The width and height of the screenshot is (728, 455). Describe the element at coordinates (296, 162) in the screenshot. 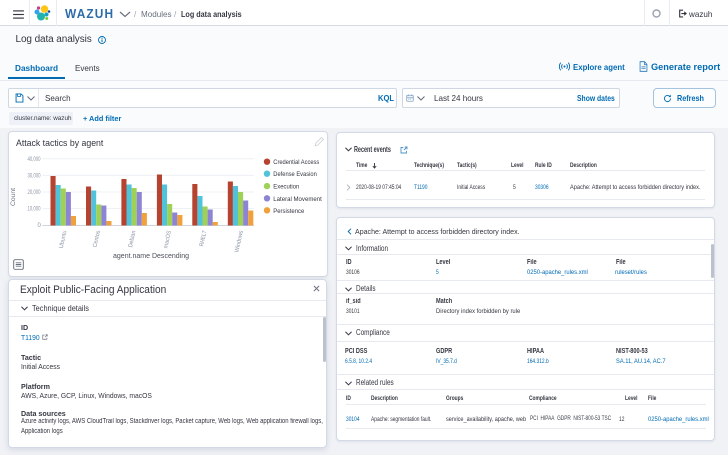

I see `svg-text: Credential Access` at that location.